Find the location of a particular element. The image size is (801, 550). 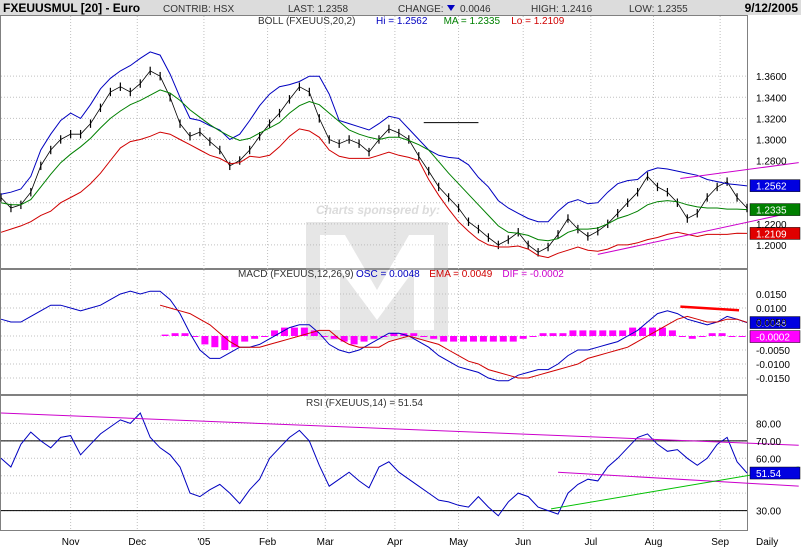

y-tick-label: 1.3400 is located at coordinates (771, 98).